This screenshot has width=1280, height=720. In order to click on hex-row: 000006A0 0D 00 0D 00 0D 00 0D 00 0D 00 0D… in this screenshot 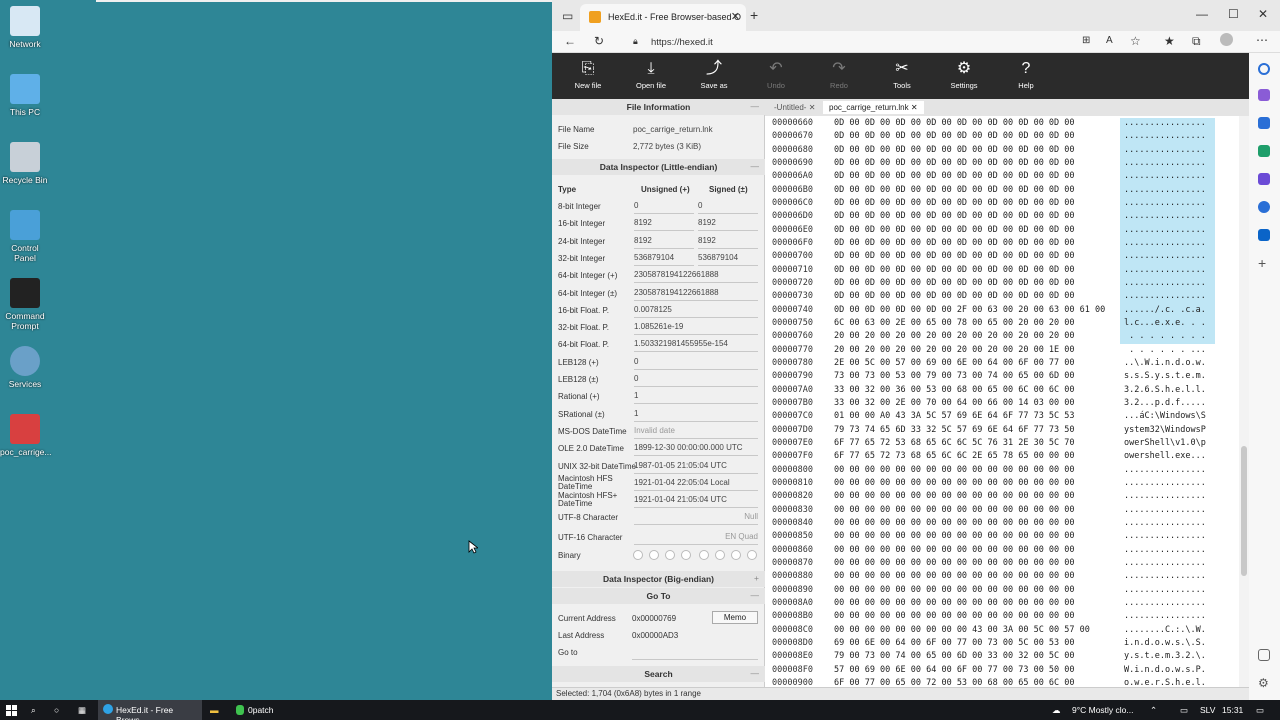, I will do `click(1000, 177)`.